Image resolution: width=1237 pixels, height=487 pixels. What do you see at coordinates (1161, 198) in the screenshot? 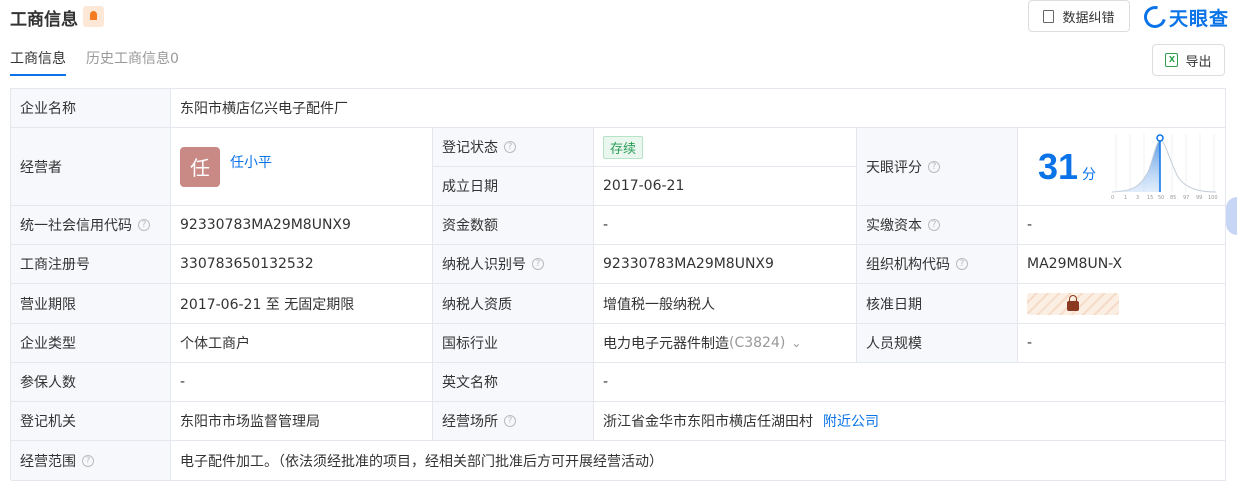
I see `score-tick: 50` at bounding box center [1161, 198].